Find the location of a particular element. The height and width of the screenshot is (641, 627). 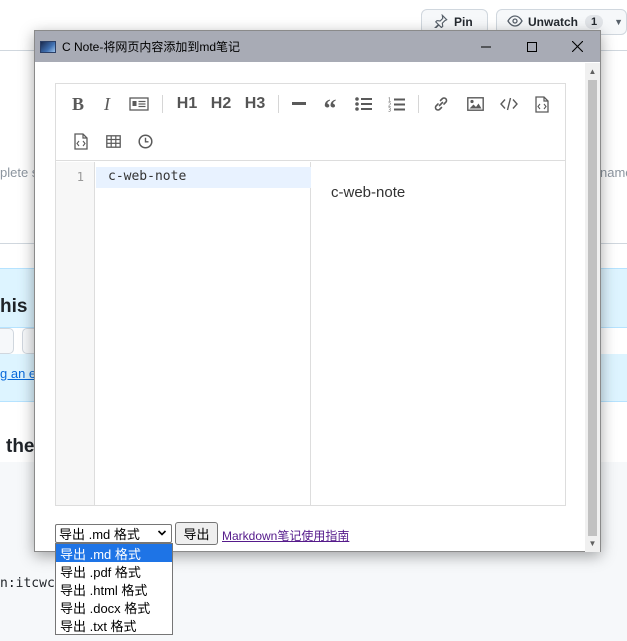

bg-code-text: n:itcwc/ is located at coordinates (31, 583).